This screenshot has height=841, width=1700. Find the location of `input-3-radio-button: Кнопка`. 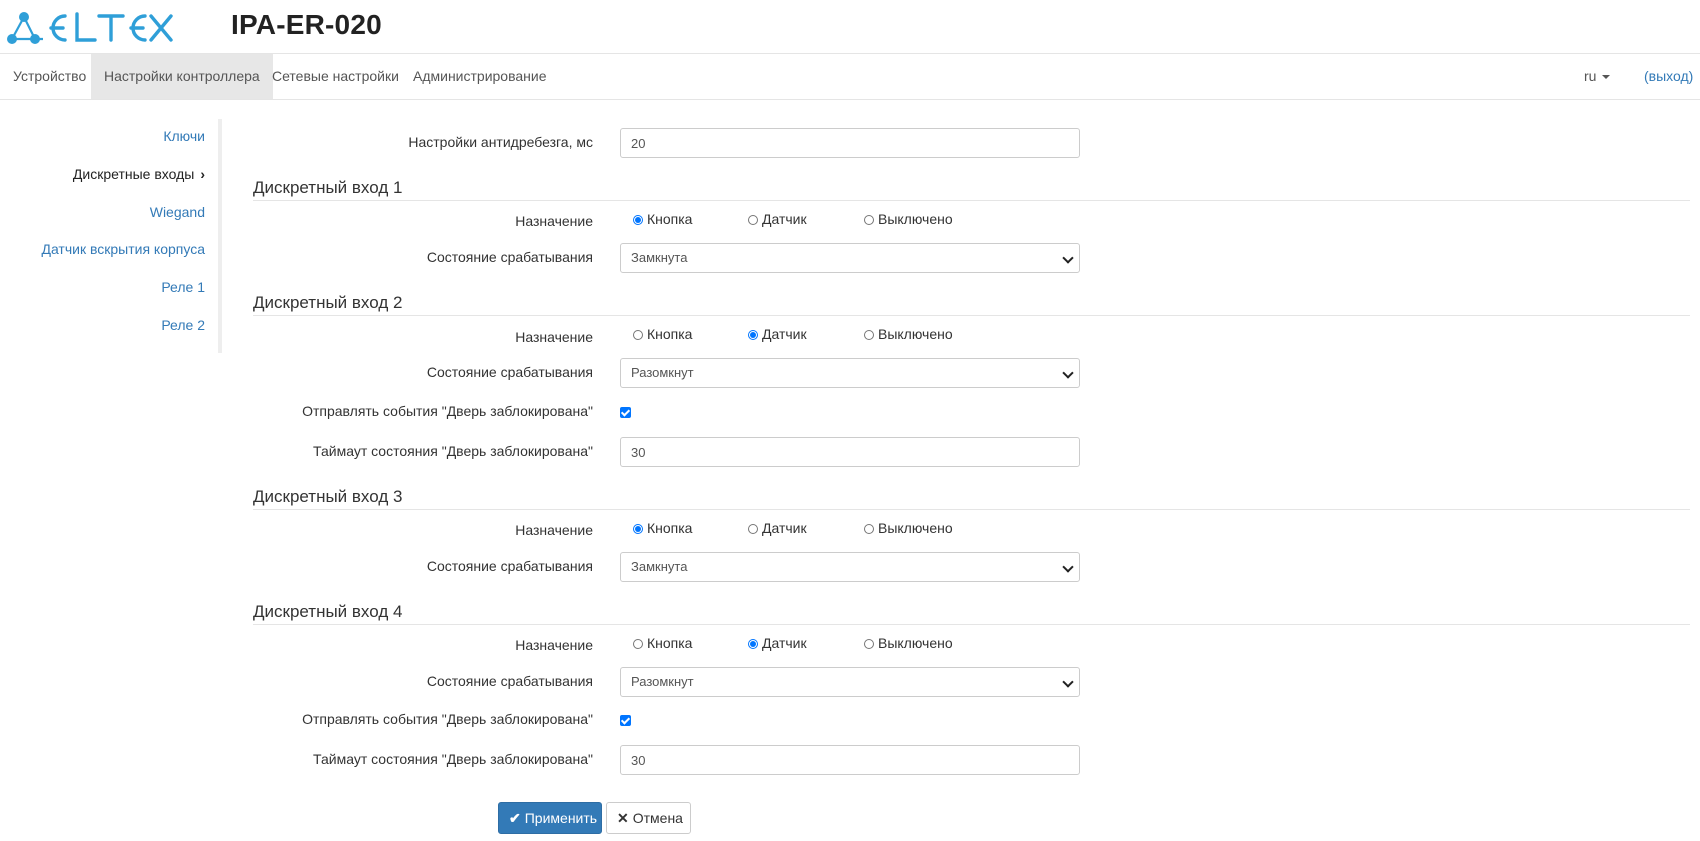

input-3-radio-button: Кнопка is located at coordinates (662, 528).